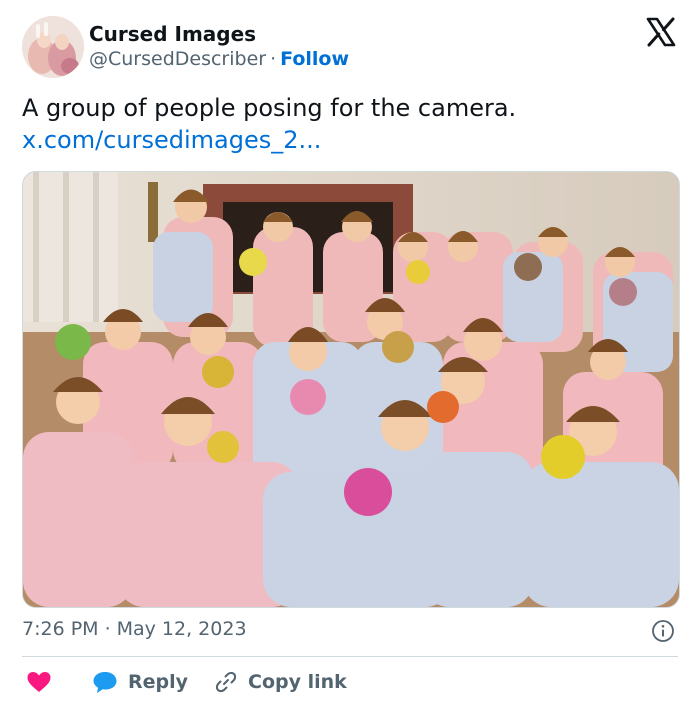  I want to click on author-avatar, so click(53, 47).